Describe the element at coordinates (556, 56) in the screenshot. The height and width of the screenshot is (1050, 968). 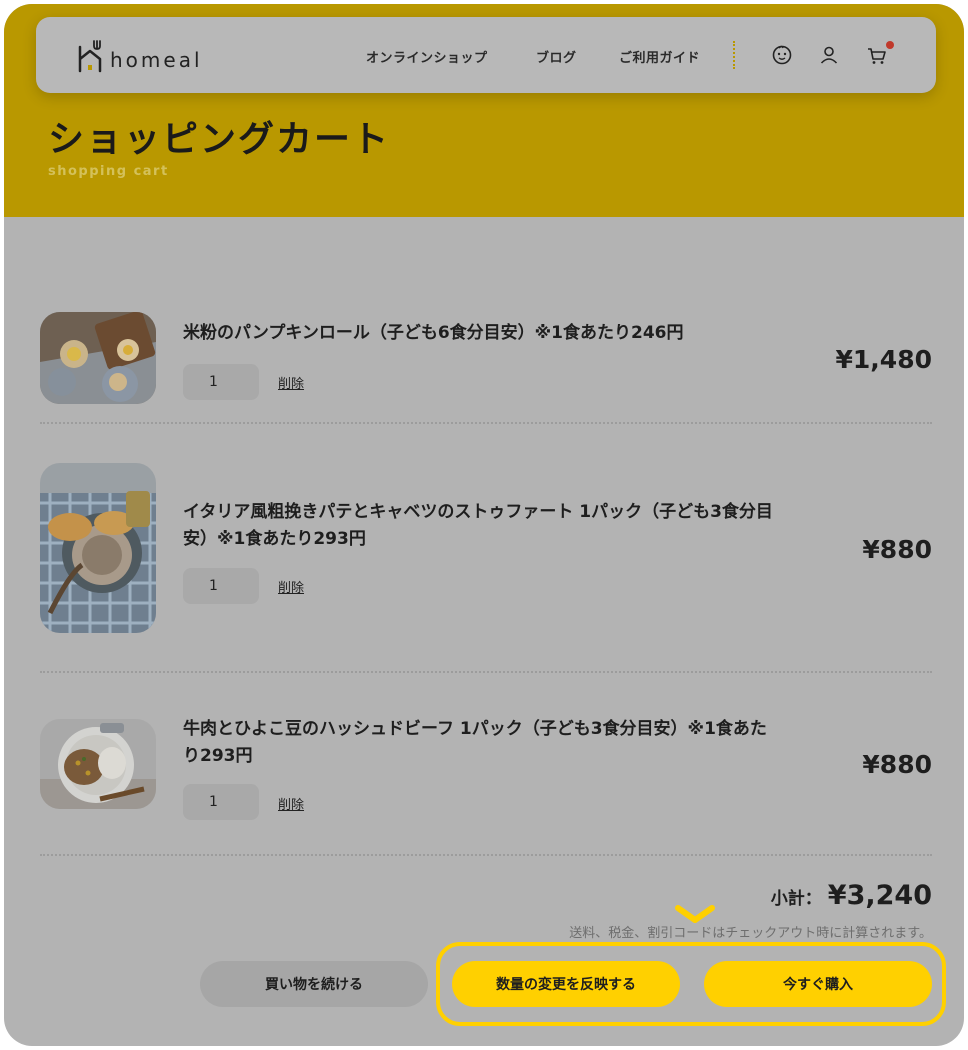
I see `nav-link-blog: ブログ` at that location.